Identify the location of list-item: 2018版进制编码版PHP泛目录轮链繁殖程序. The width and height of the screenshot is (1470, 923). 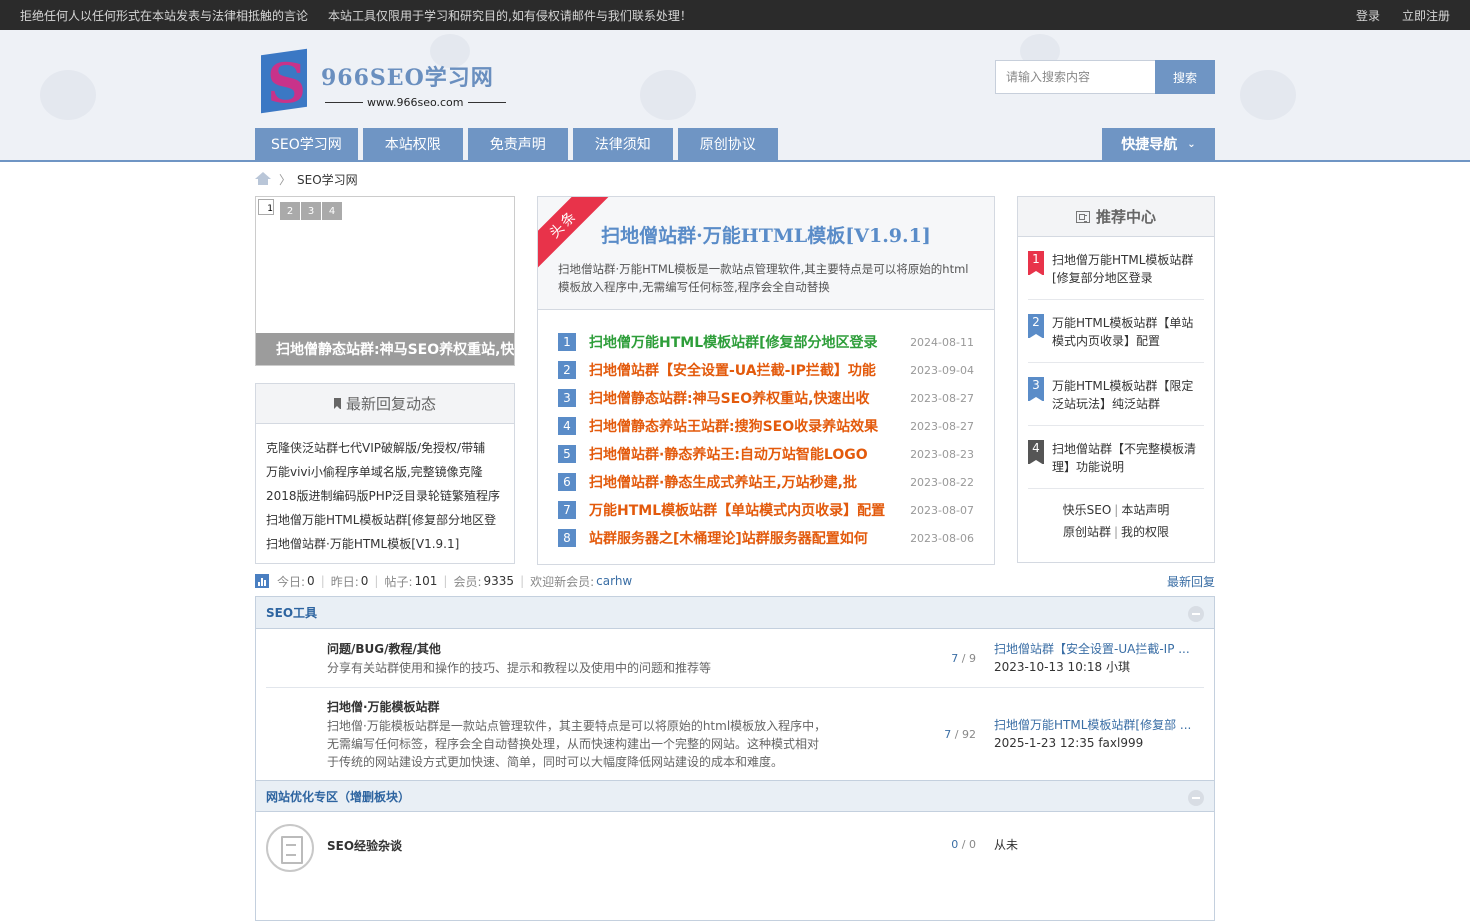
(385, 496).